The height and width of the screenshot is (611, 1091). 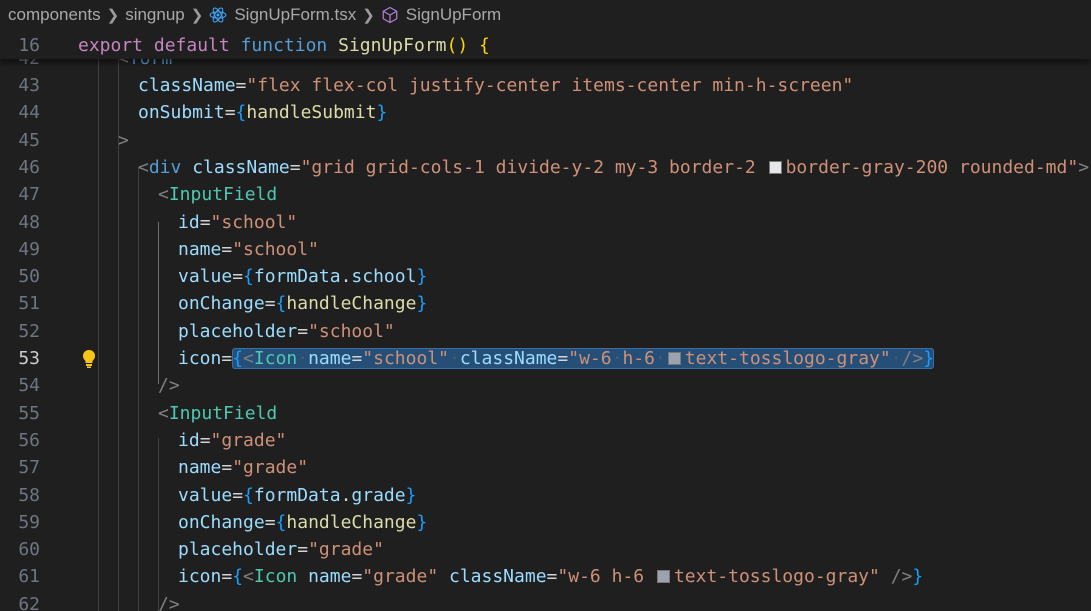 What do you see at coordinates (545, 495) in the screenshot?
I see `code-line: 58 value={formData.grade}` at bounding box center [545, 495].